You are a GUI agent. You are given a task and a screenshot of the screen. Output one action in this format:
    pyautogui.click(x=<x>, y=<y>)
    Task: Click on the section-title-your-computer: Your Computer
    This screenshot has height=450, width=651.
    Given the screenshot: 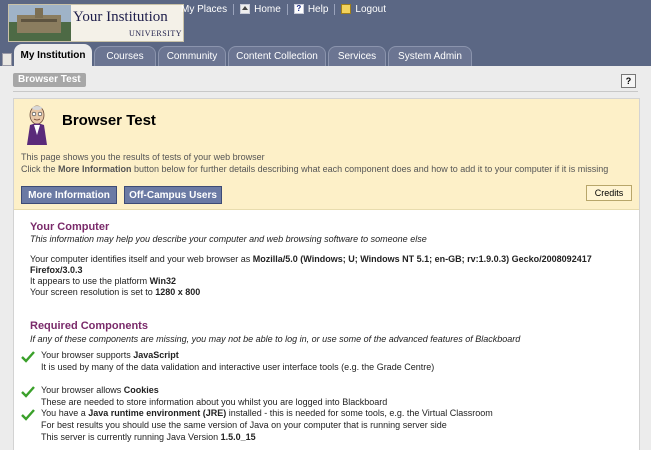 What is the action you would take?
    pyautogui.click(x=70, y=227)
    